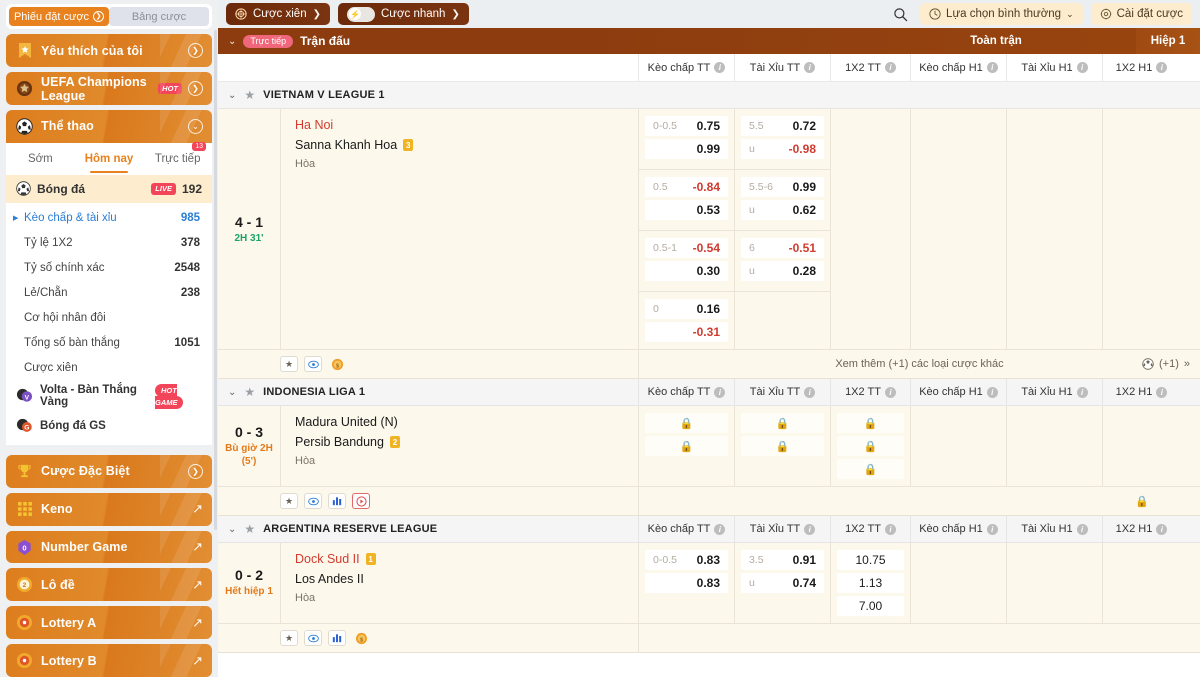 The height and width of the screenshot is (677, 1200). I want to click on odd-cell: u -0.98, so click(782, 149).